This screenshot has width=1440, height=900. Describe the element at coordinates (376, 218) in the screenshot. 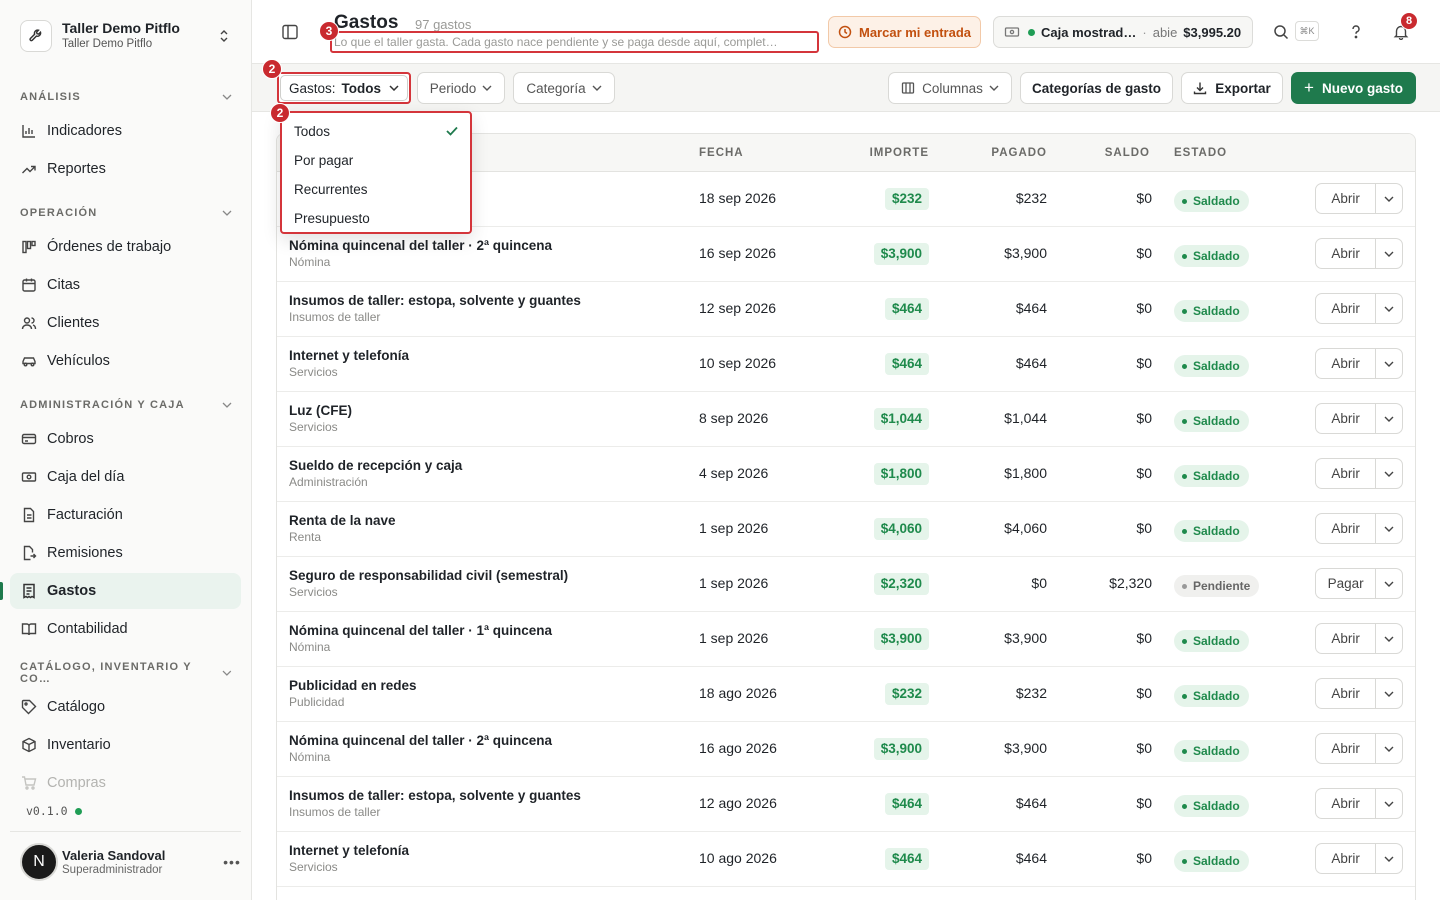

I see `menu-item: Presupuesto` at that location.